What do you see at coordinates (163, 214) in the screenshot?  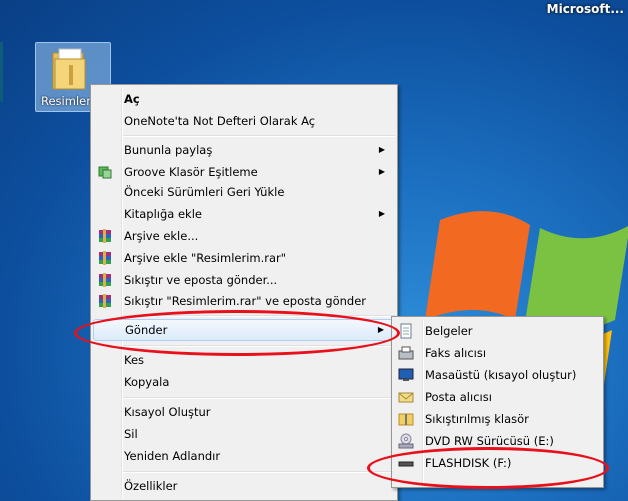 I see `menu-item-label: Kitaplığa ekle` at bounding box center [163, 214].